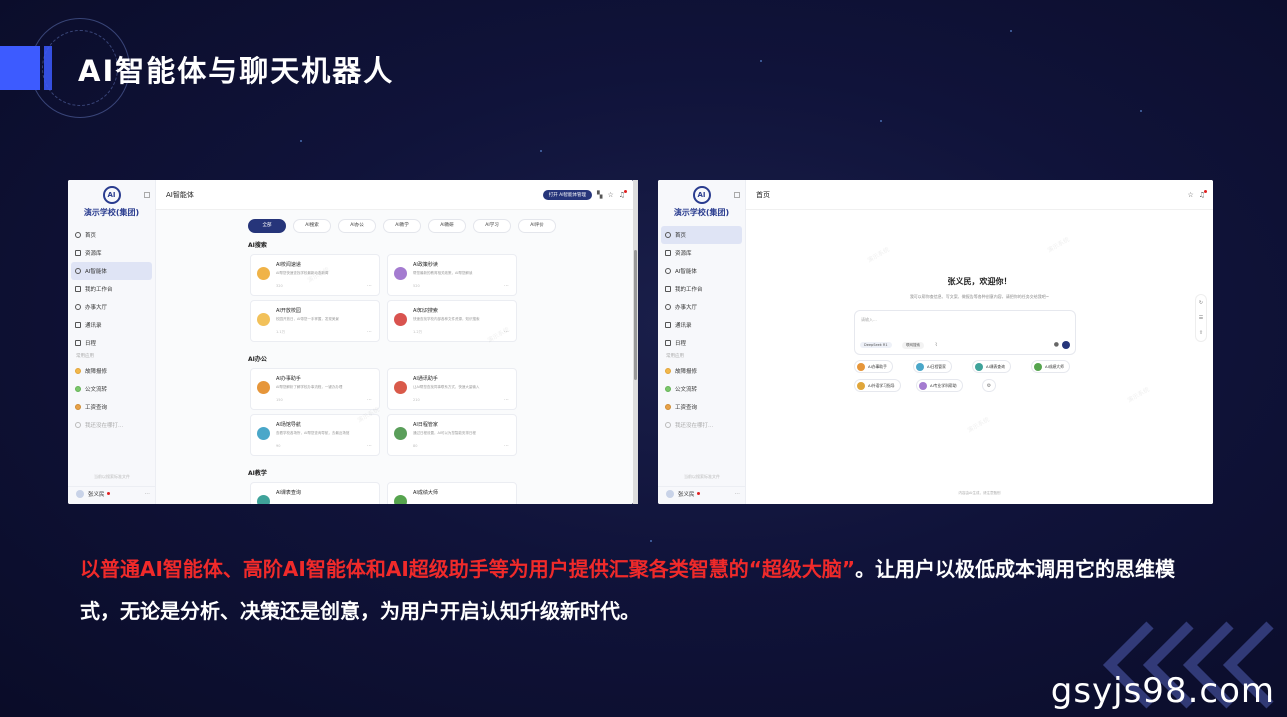 The image size is (1287, 717). Describe the element at coordinates (315, 493) in the screenshot. I see `agent-card: AI课表查询` at that location.